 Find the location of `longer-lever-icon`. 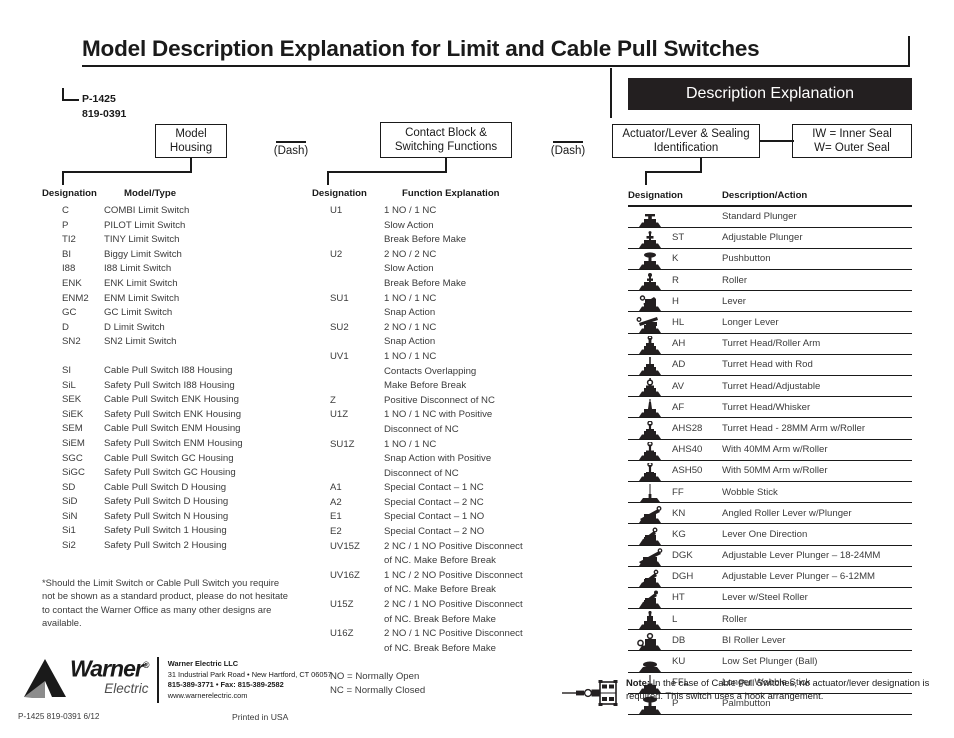

longer-lever-icon is located at coordinates (650, 322).